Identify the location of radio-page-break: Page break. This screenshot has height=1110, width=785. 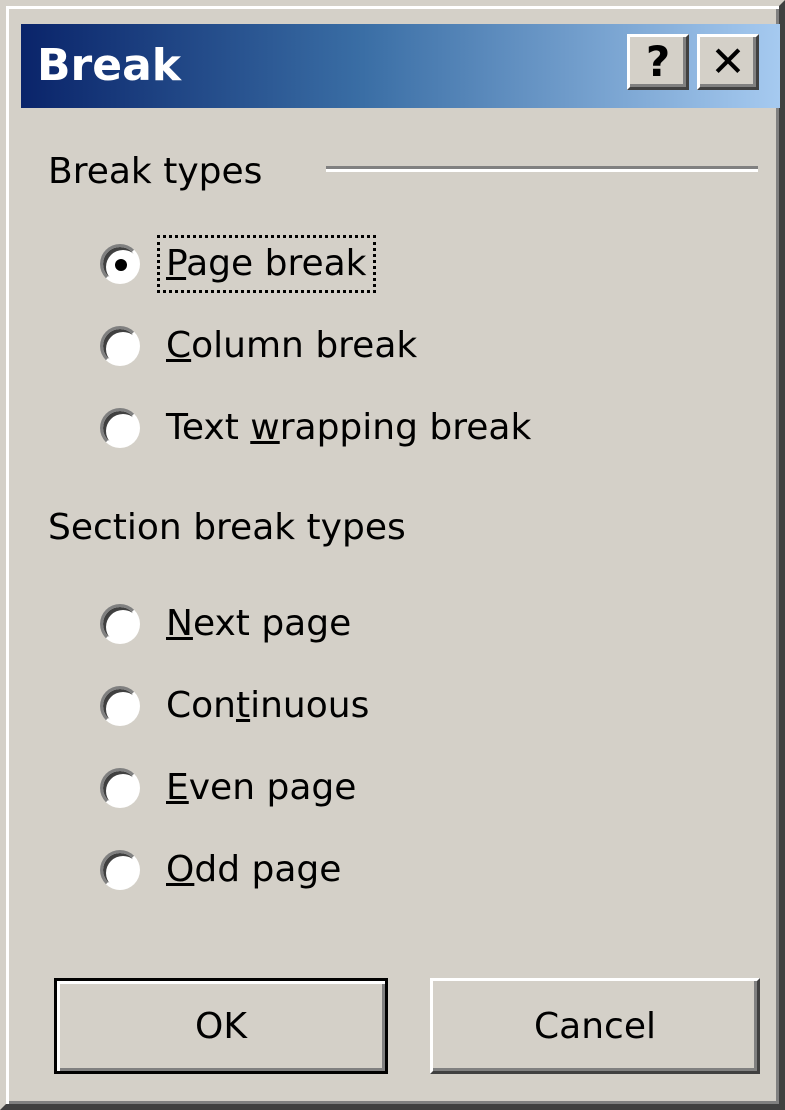
(238, 264).